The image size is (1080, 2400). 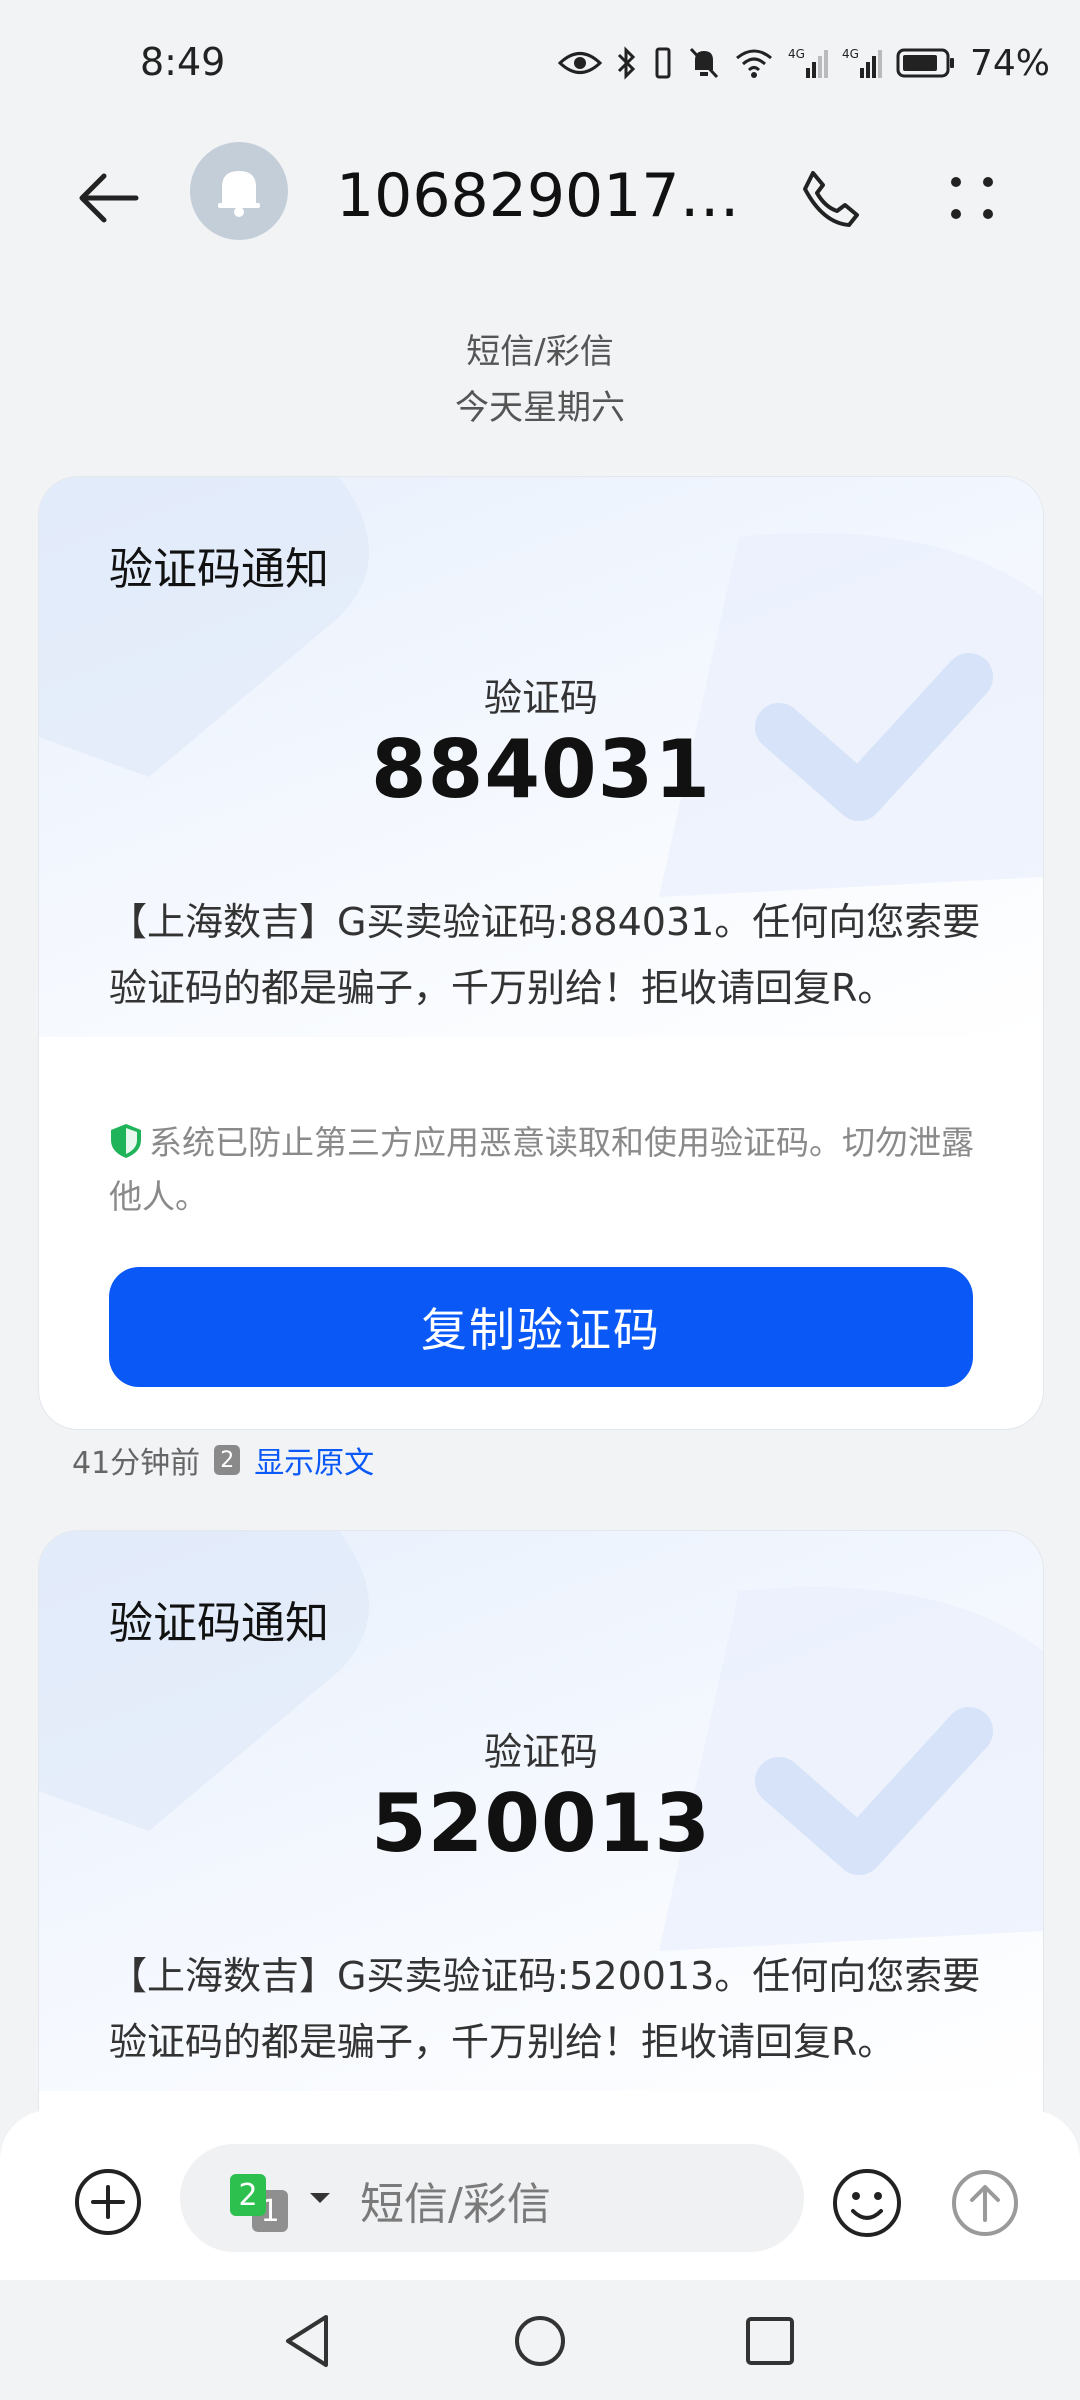 What do you see at coordinates (704, 63) in the screenshot?
I see `mute-bell-icon` at bounding box center [704, 63].